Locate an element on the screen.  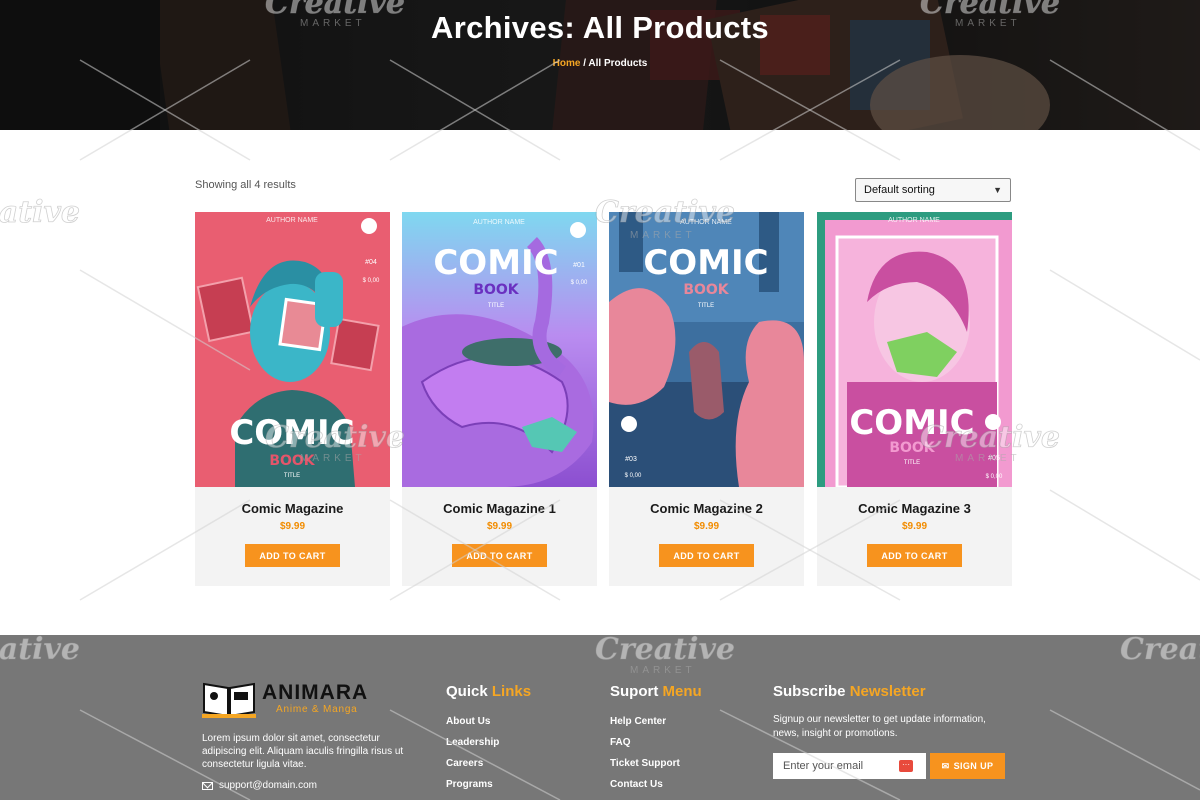
watermark-text: Creative is located at coordinates (40, 213).